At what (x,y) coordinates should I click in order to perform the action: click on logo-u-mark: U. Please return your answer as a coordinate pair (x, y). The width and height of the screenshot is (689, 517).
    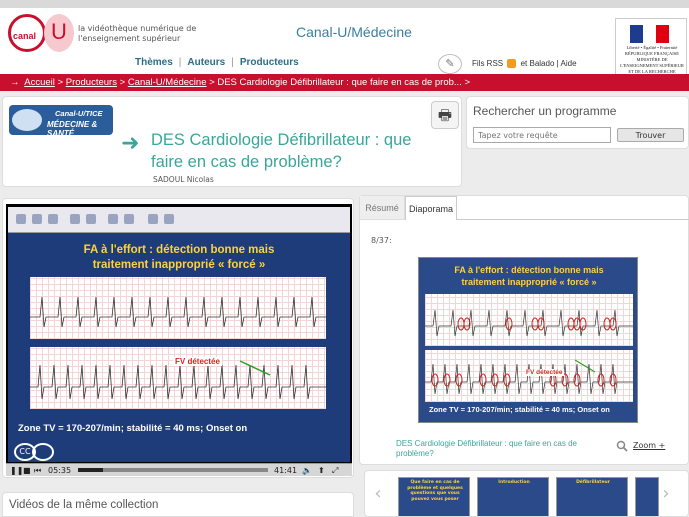
    Looking at the image, I should click on (59, 33).